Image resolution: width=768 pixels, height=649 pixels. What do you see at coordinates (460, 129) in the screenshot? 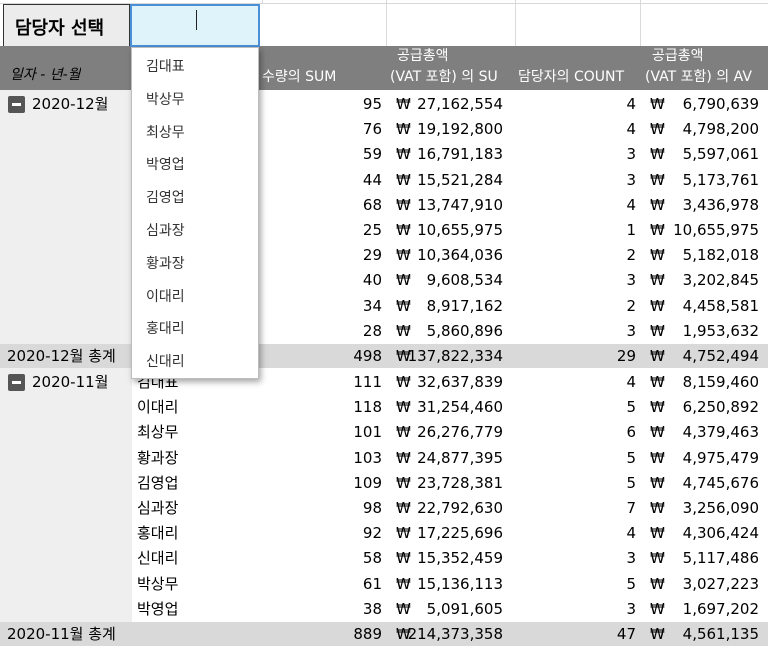
I see `cell-sum: 19,192,800` at bounding box center [460, 129].